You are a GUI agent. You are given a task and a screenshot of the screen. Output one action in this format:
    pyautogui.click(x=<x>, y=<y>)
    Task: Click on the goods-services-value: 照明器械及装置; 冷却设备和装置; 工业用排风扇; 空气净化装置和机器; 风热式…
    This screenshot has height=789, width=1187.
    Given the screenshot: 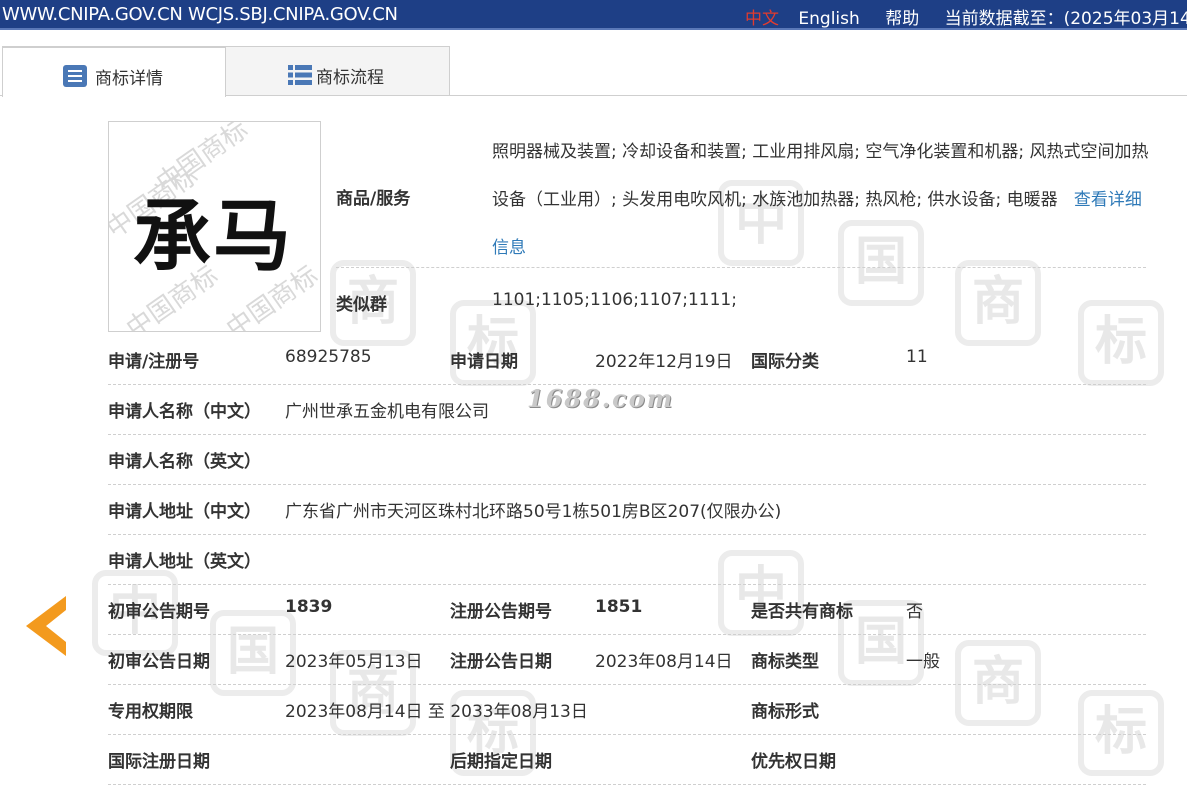 What is the action you would take?
    pyautogui.click(x=820, y=176)
    